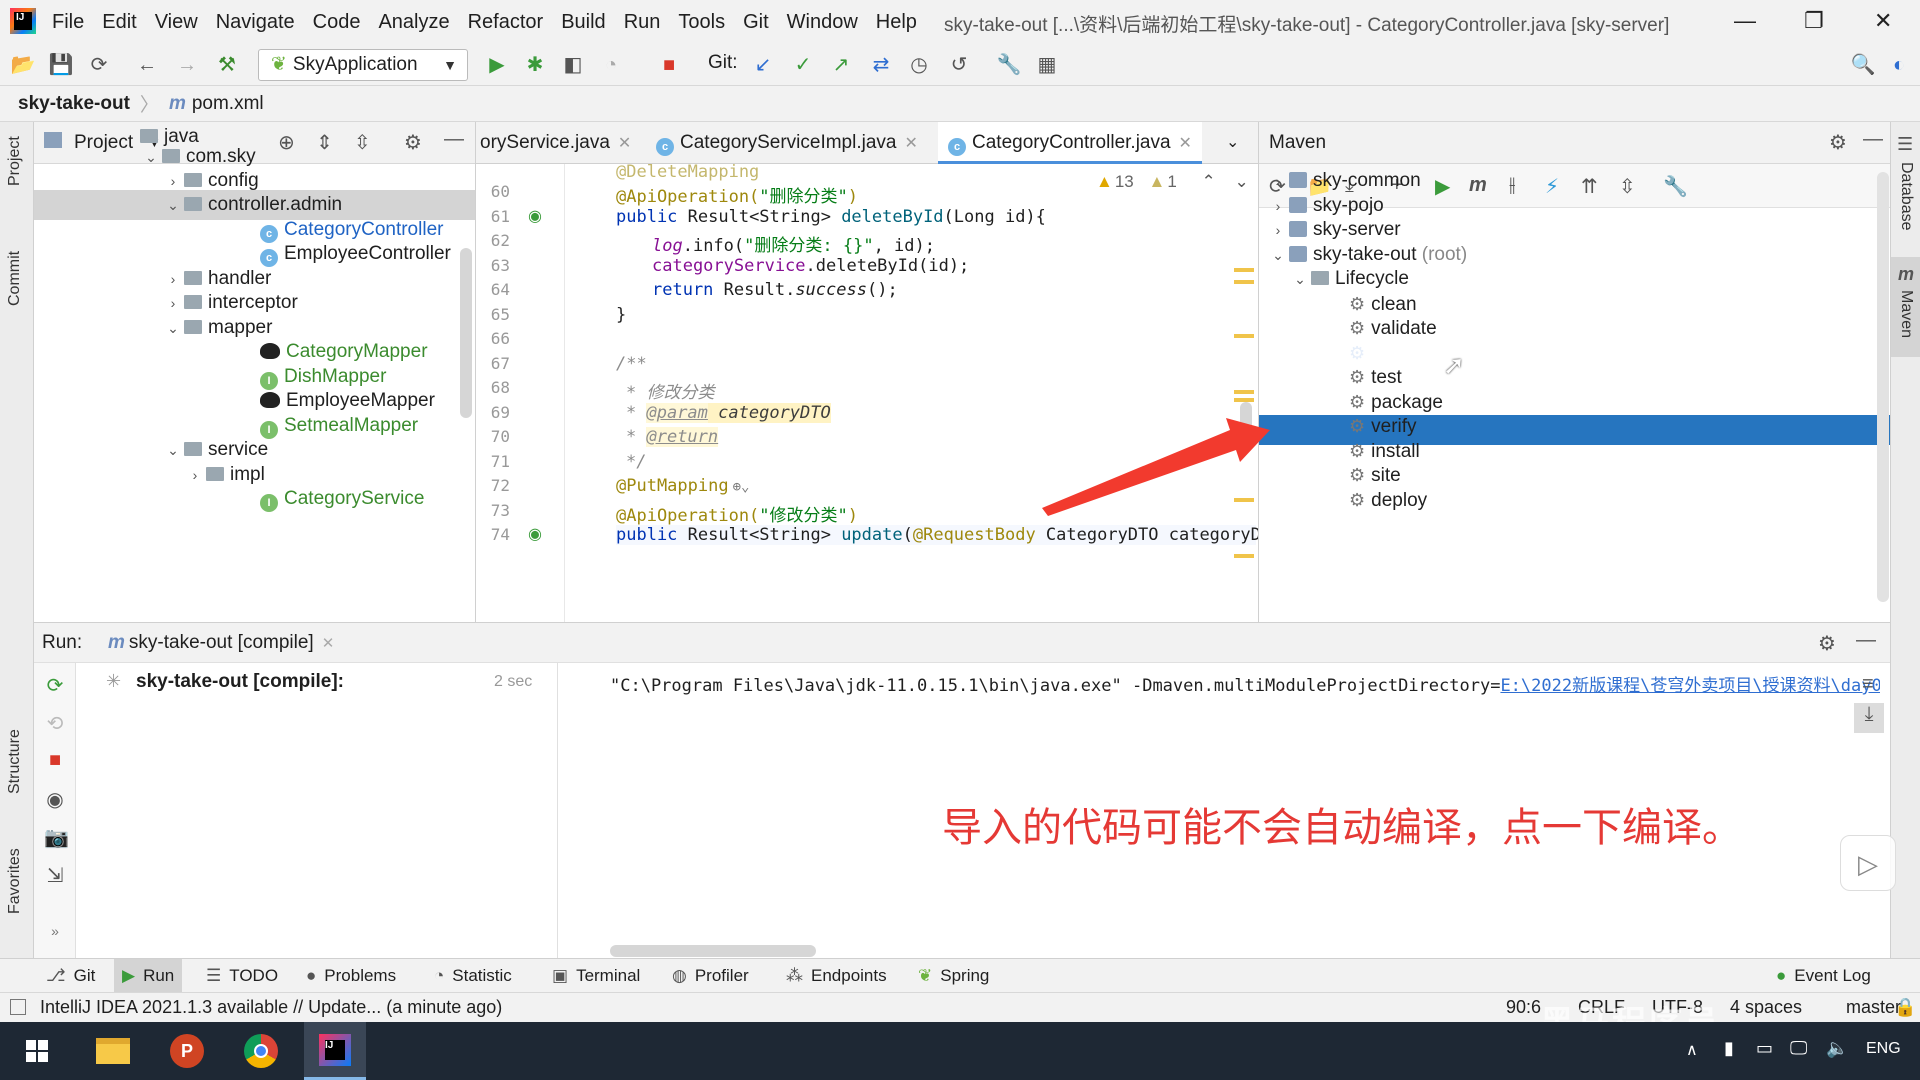 The width and height of the screenshot is (1920, 1080). I want to click on soft-wrap-icon: ≡, so click(1868, 684).